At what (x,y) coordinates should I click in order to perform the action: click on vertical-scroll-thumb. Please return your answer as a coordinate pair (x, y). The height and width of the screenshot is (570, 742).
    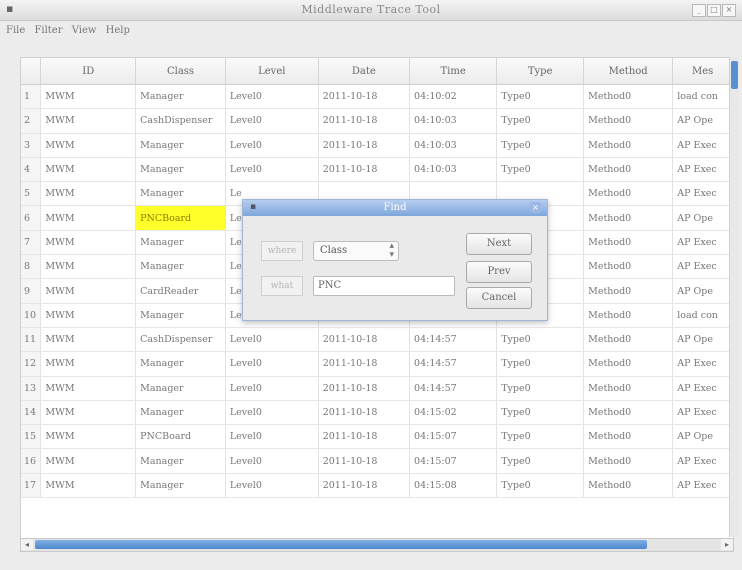
    Looking at the image, I should click on (734, 75).